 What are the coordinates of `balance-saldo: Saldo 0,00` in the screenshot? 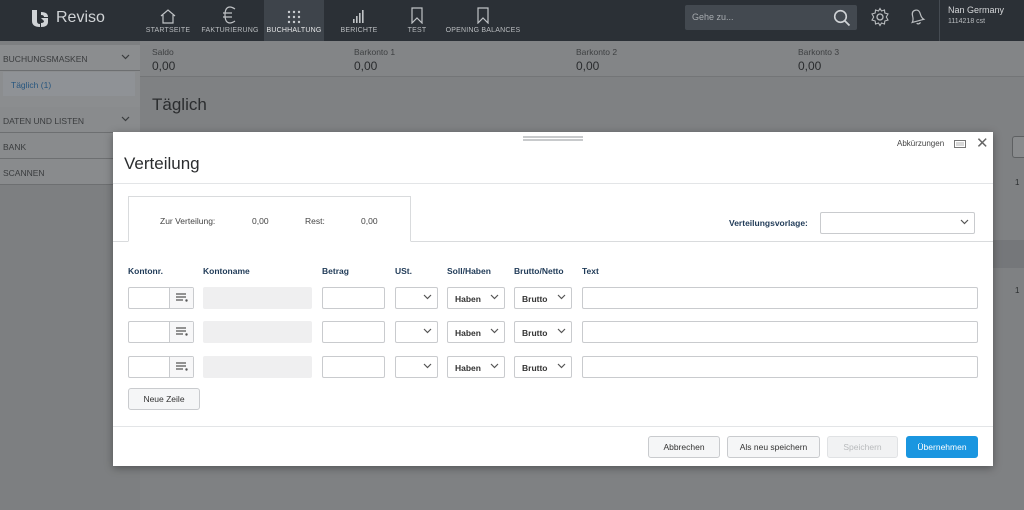 It's located at (163, 60).